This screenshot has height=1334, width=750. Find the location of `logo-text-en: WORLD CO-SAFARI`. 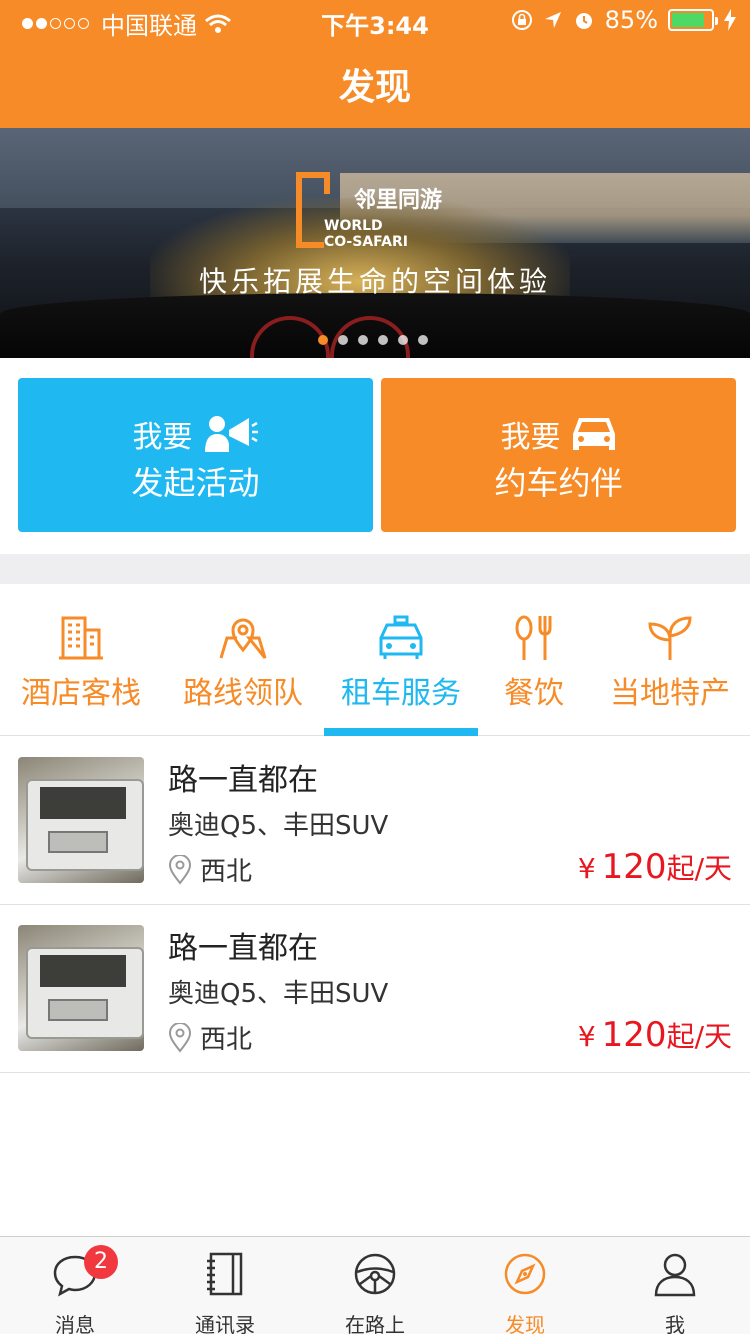

logo-text-en: WORLD CO-SAFARI is located at coordinates (366, 234).